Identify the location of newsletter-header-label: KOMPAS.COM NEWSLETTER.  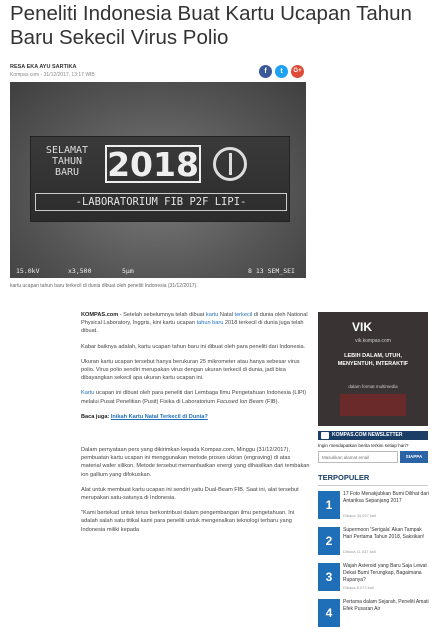
(367, 435).